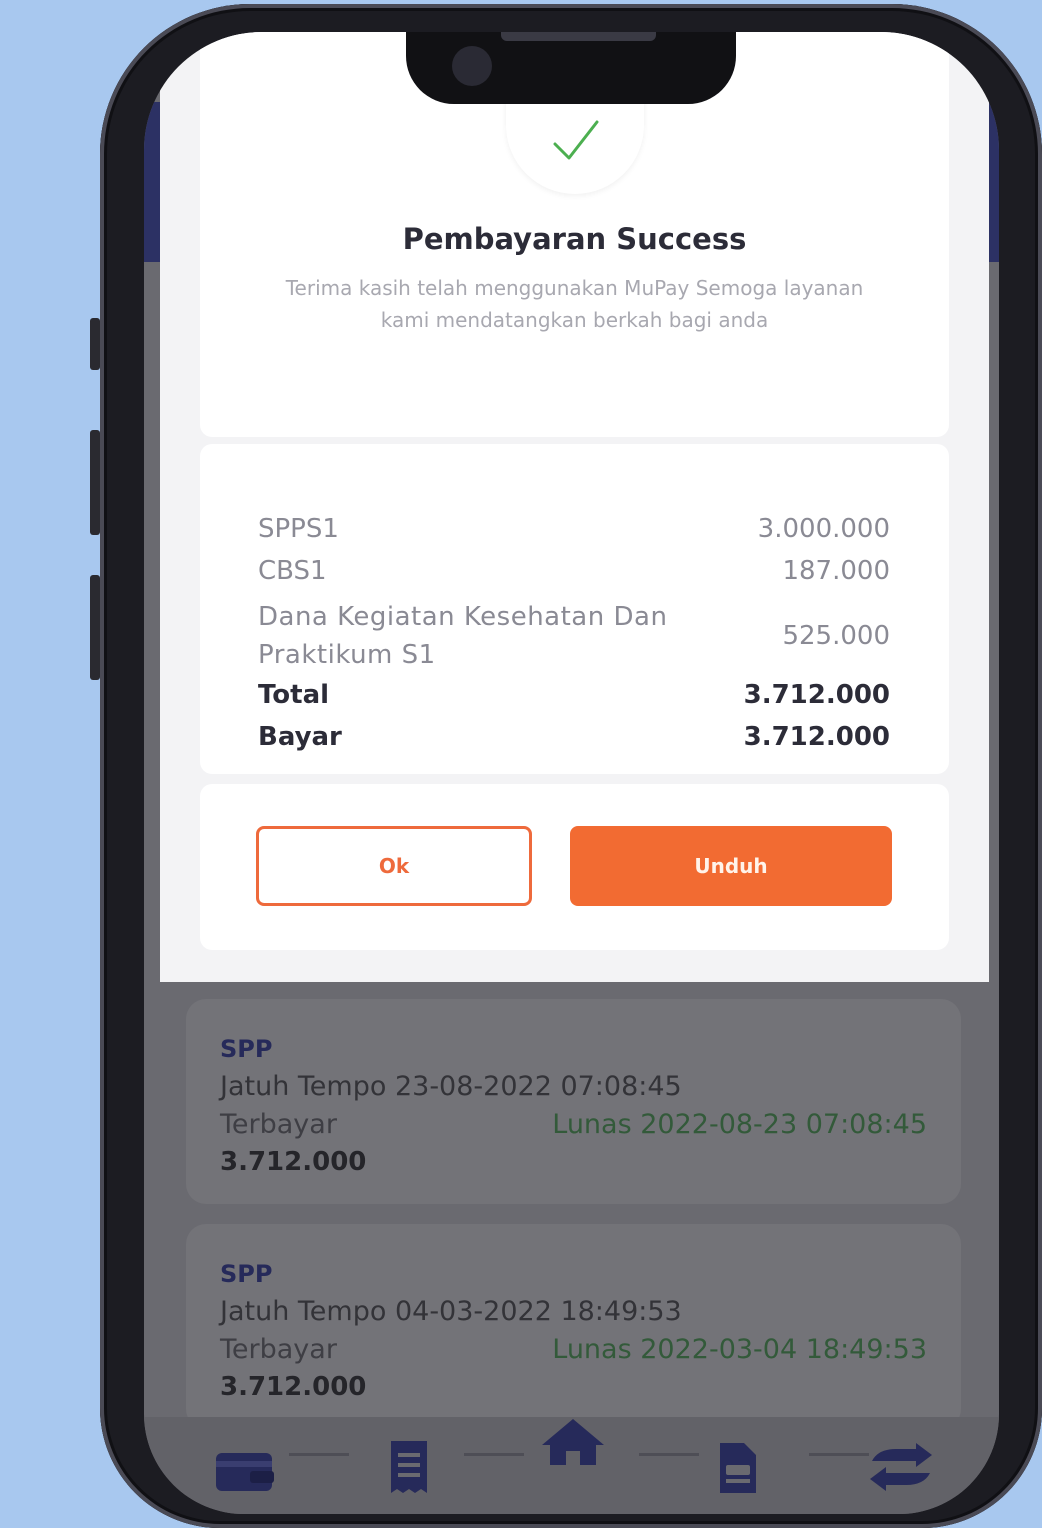 The image size is (1042, 1528). Describe the element at coordinates (574, 529) in the screenshot. I see `detail-row: SPPS1 3.000.000` at that location.